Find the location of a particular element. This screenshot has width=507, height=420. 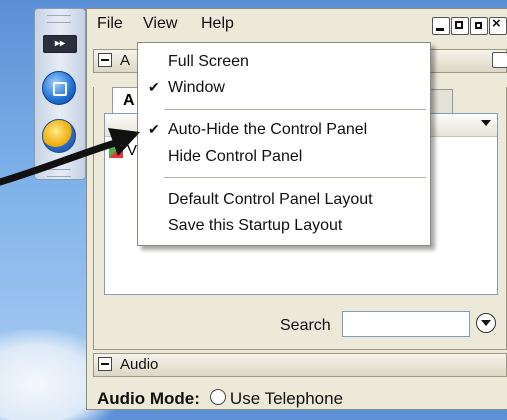

menu-item-default-layout: Default Control Panel Layout is located at coordinates (284, 201).